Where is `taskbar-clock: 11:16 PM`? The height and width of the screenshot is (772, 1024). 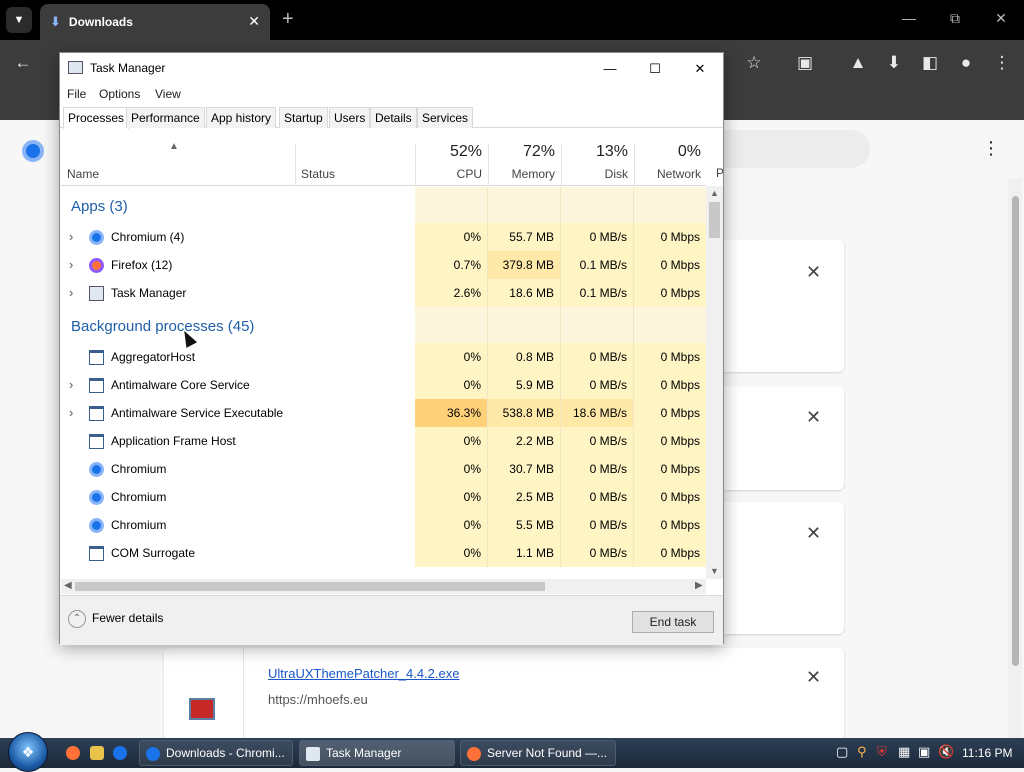 taskbar-clock: 11:16 PM is located at coordinates (987, 753).